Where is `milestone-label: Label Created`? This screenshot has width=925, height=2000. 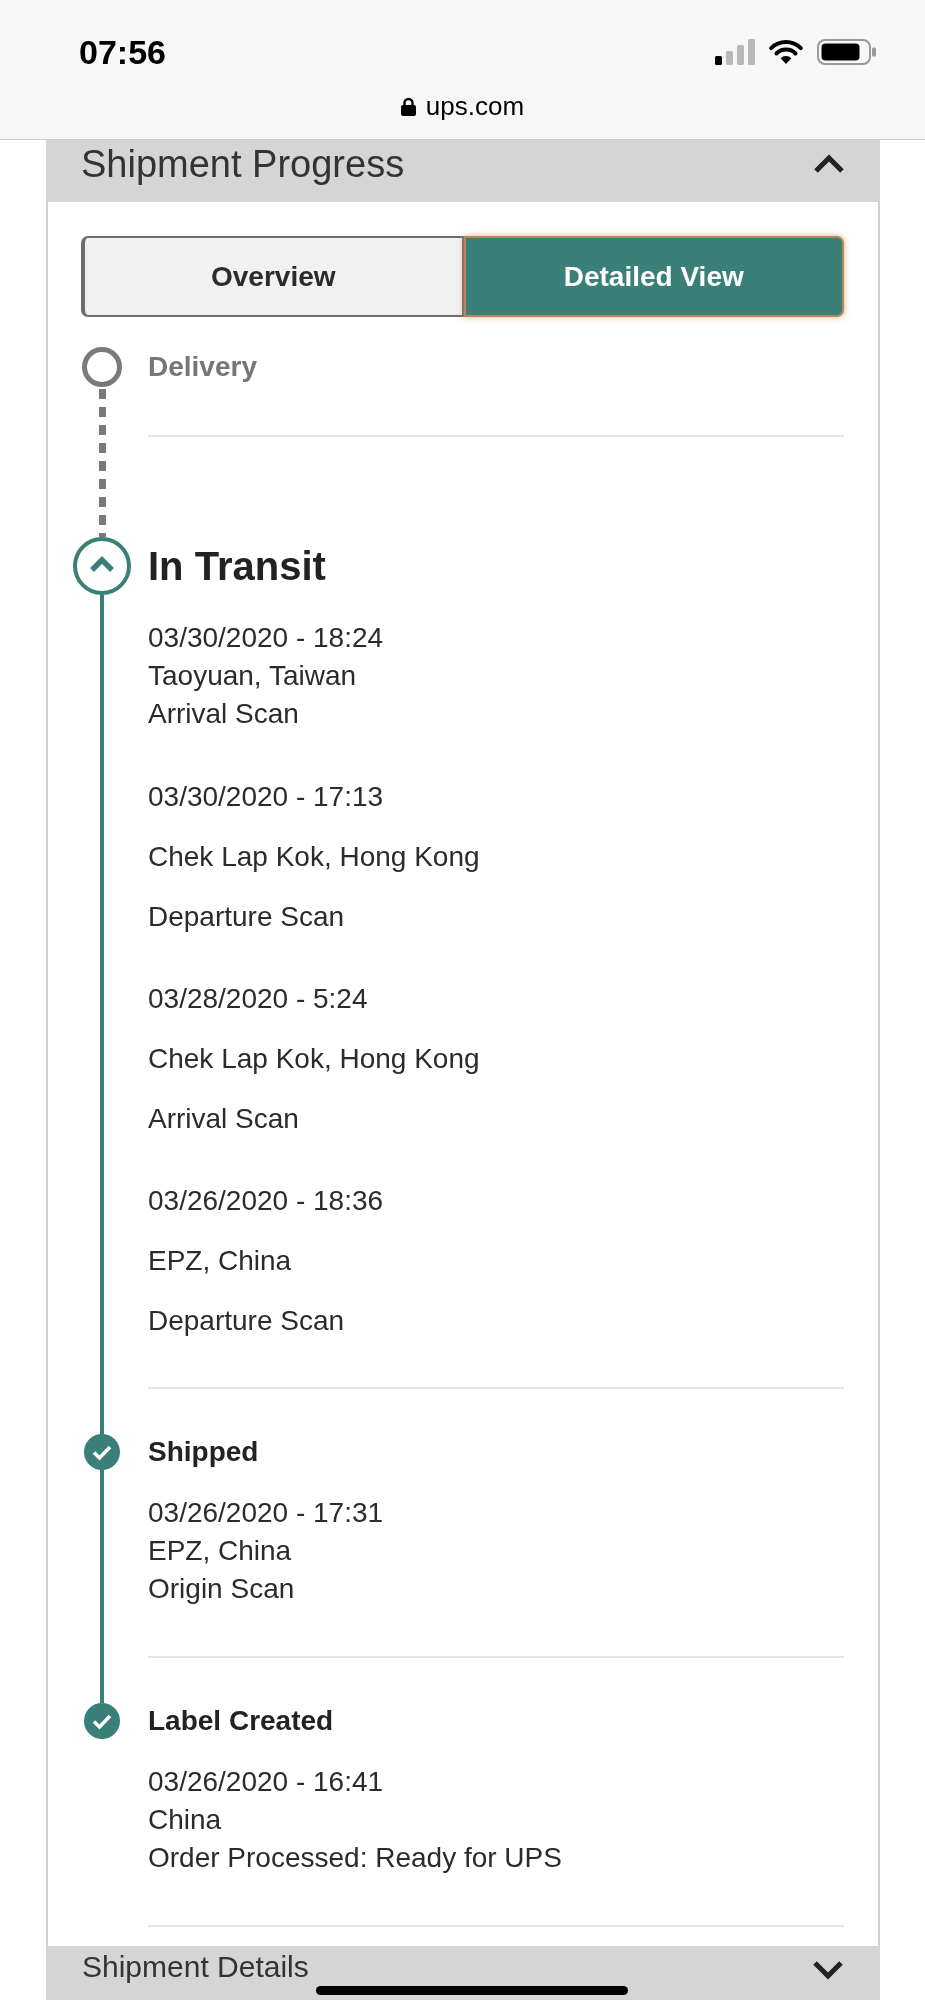
milestone-label: Label Created is located at coordinates (241, 1721).